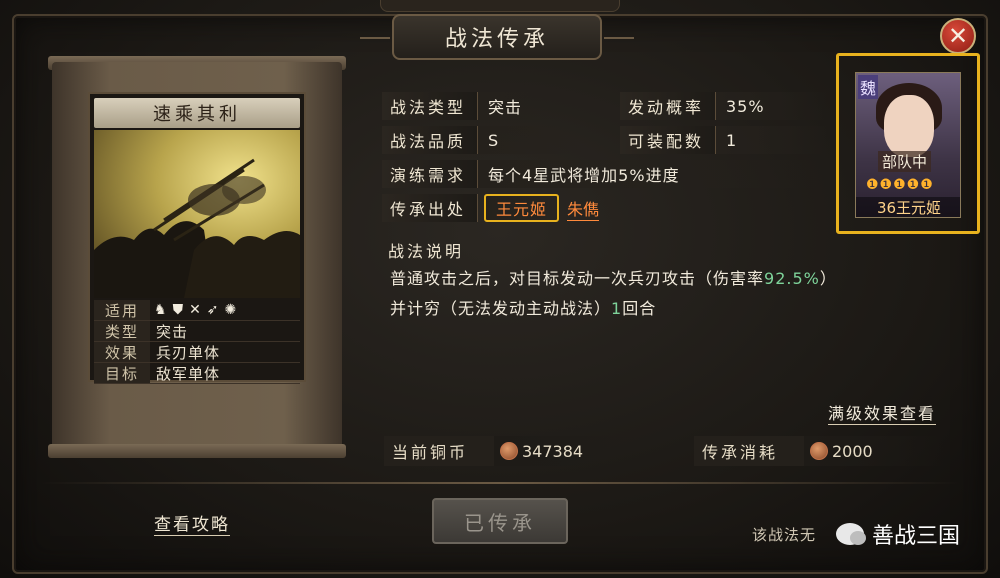 The width and height of the screenshot is (1000, 578). I want to click on row-key: 效果, so click(122, 352).